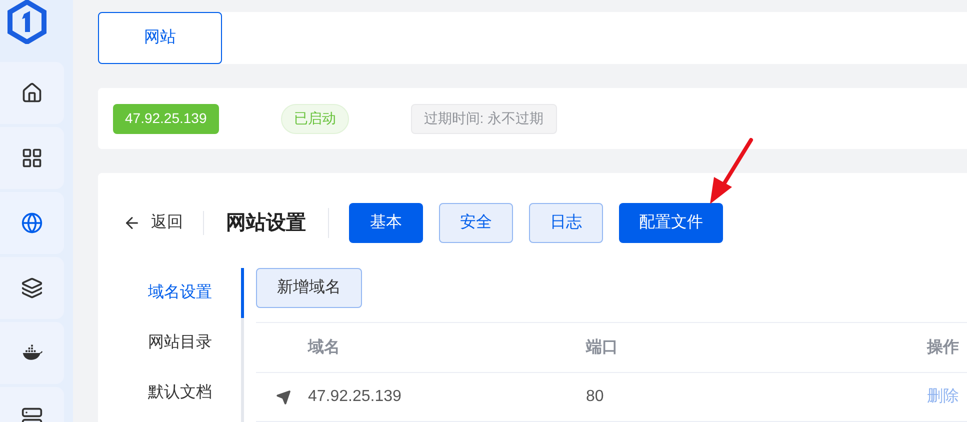 This screenshot has height=422, width=967. What do you see at coordinates (595, 397) in the screenshot?
I see `table-cell-text: 80` at bounding box center [595, 397].